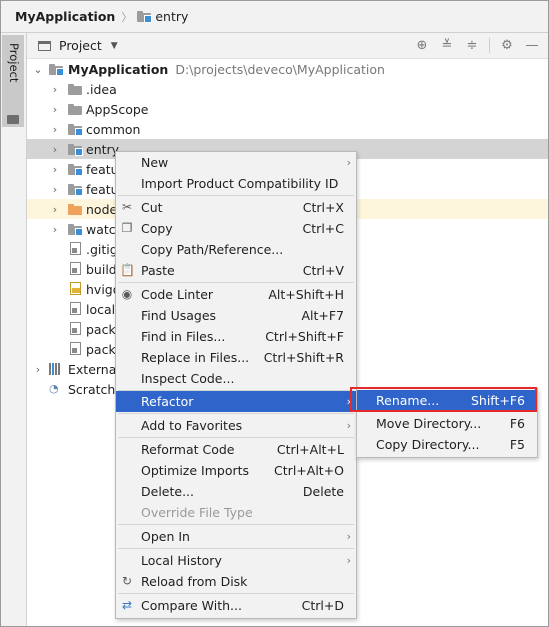 This screenshot has height=627, width=549. I want to click on tree-item-label: AppScope, so click(117, 109).